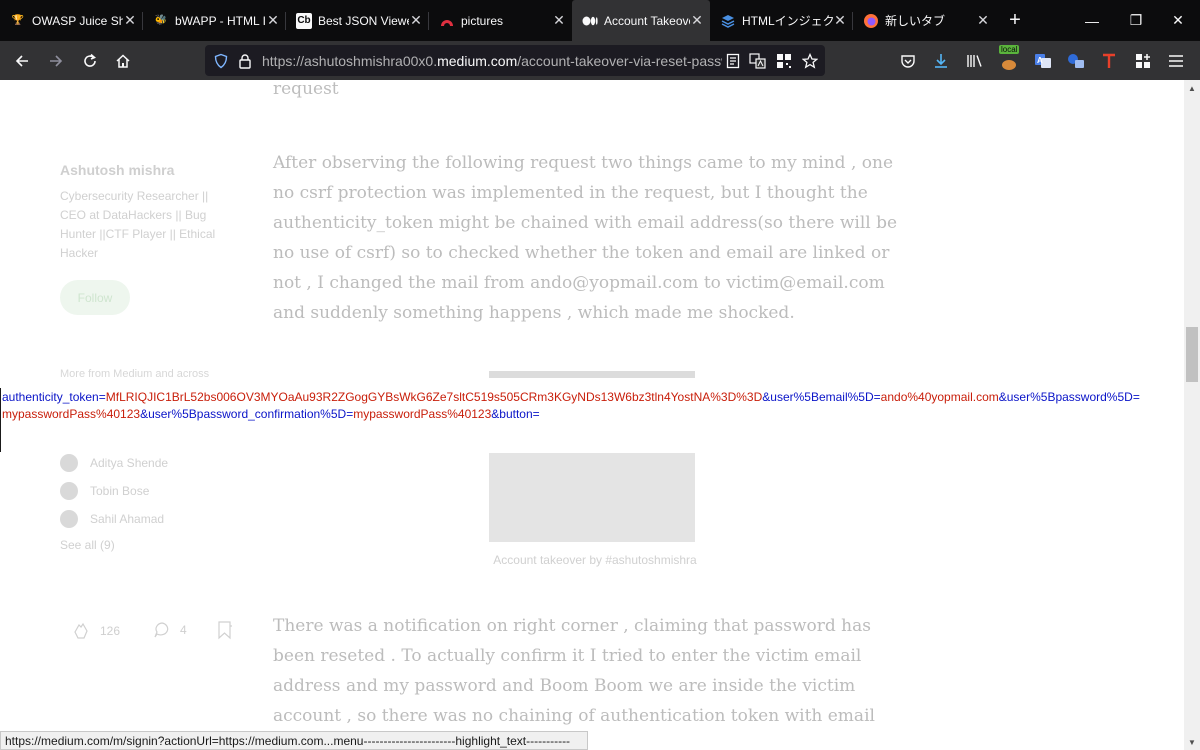 The image size is (1200, 750). Describe the element at coordinates (787, 21) in the screenshot. I see `tab-title: HTMLインジェクショ` at that location.